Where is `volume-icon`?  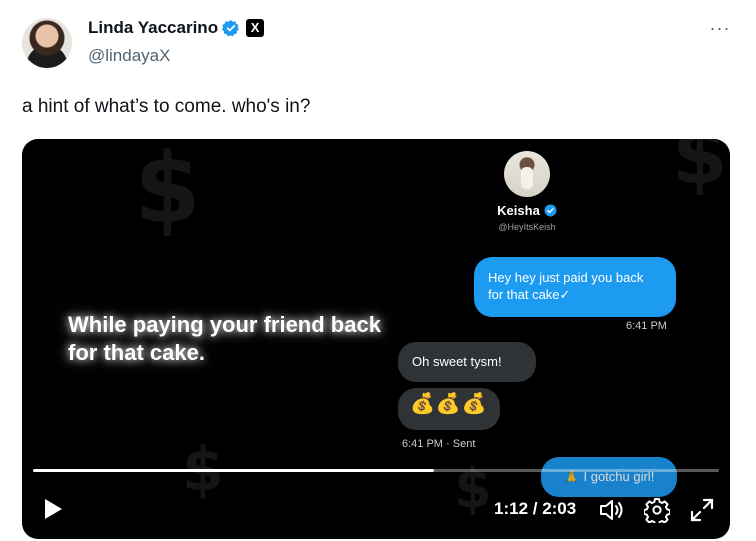
volume-icon is located at coordinates (612, 510).